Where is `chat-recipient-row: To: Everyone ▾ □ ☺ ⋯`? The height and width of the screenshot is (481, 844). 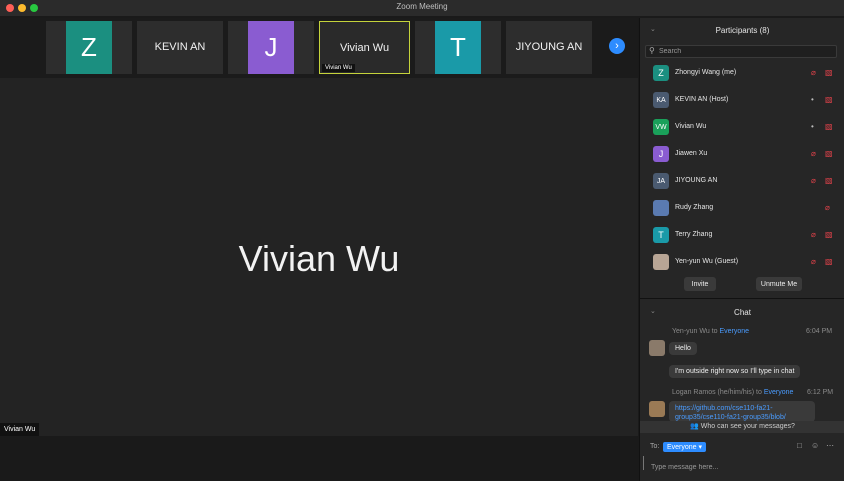 chat-recipient-row: To: Everyone ▾ □ ☺ ⋯ is located at coordinates (742, 447).